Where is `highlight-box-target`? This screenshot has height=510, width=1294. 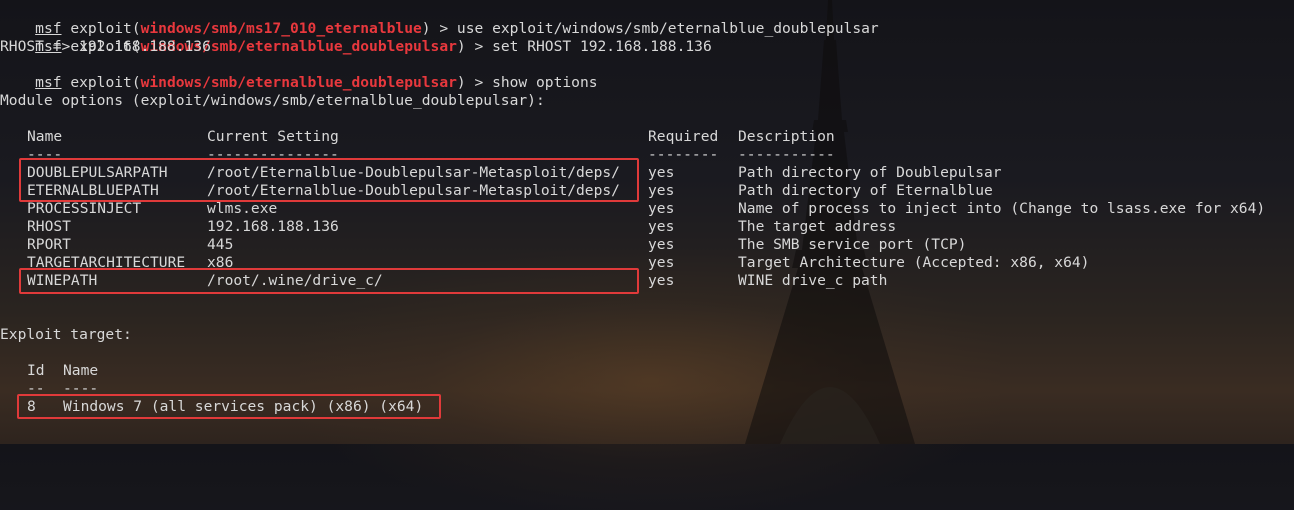 highlight-box-target is located at coordinates (229, 406).